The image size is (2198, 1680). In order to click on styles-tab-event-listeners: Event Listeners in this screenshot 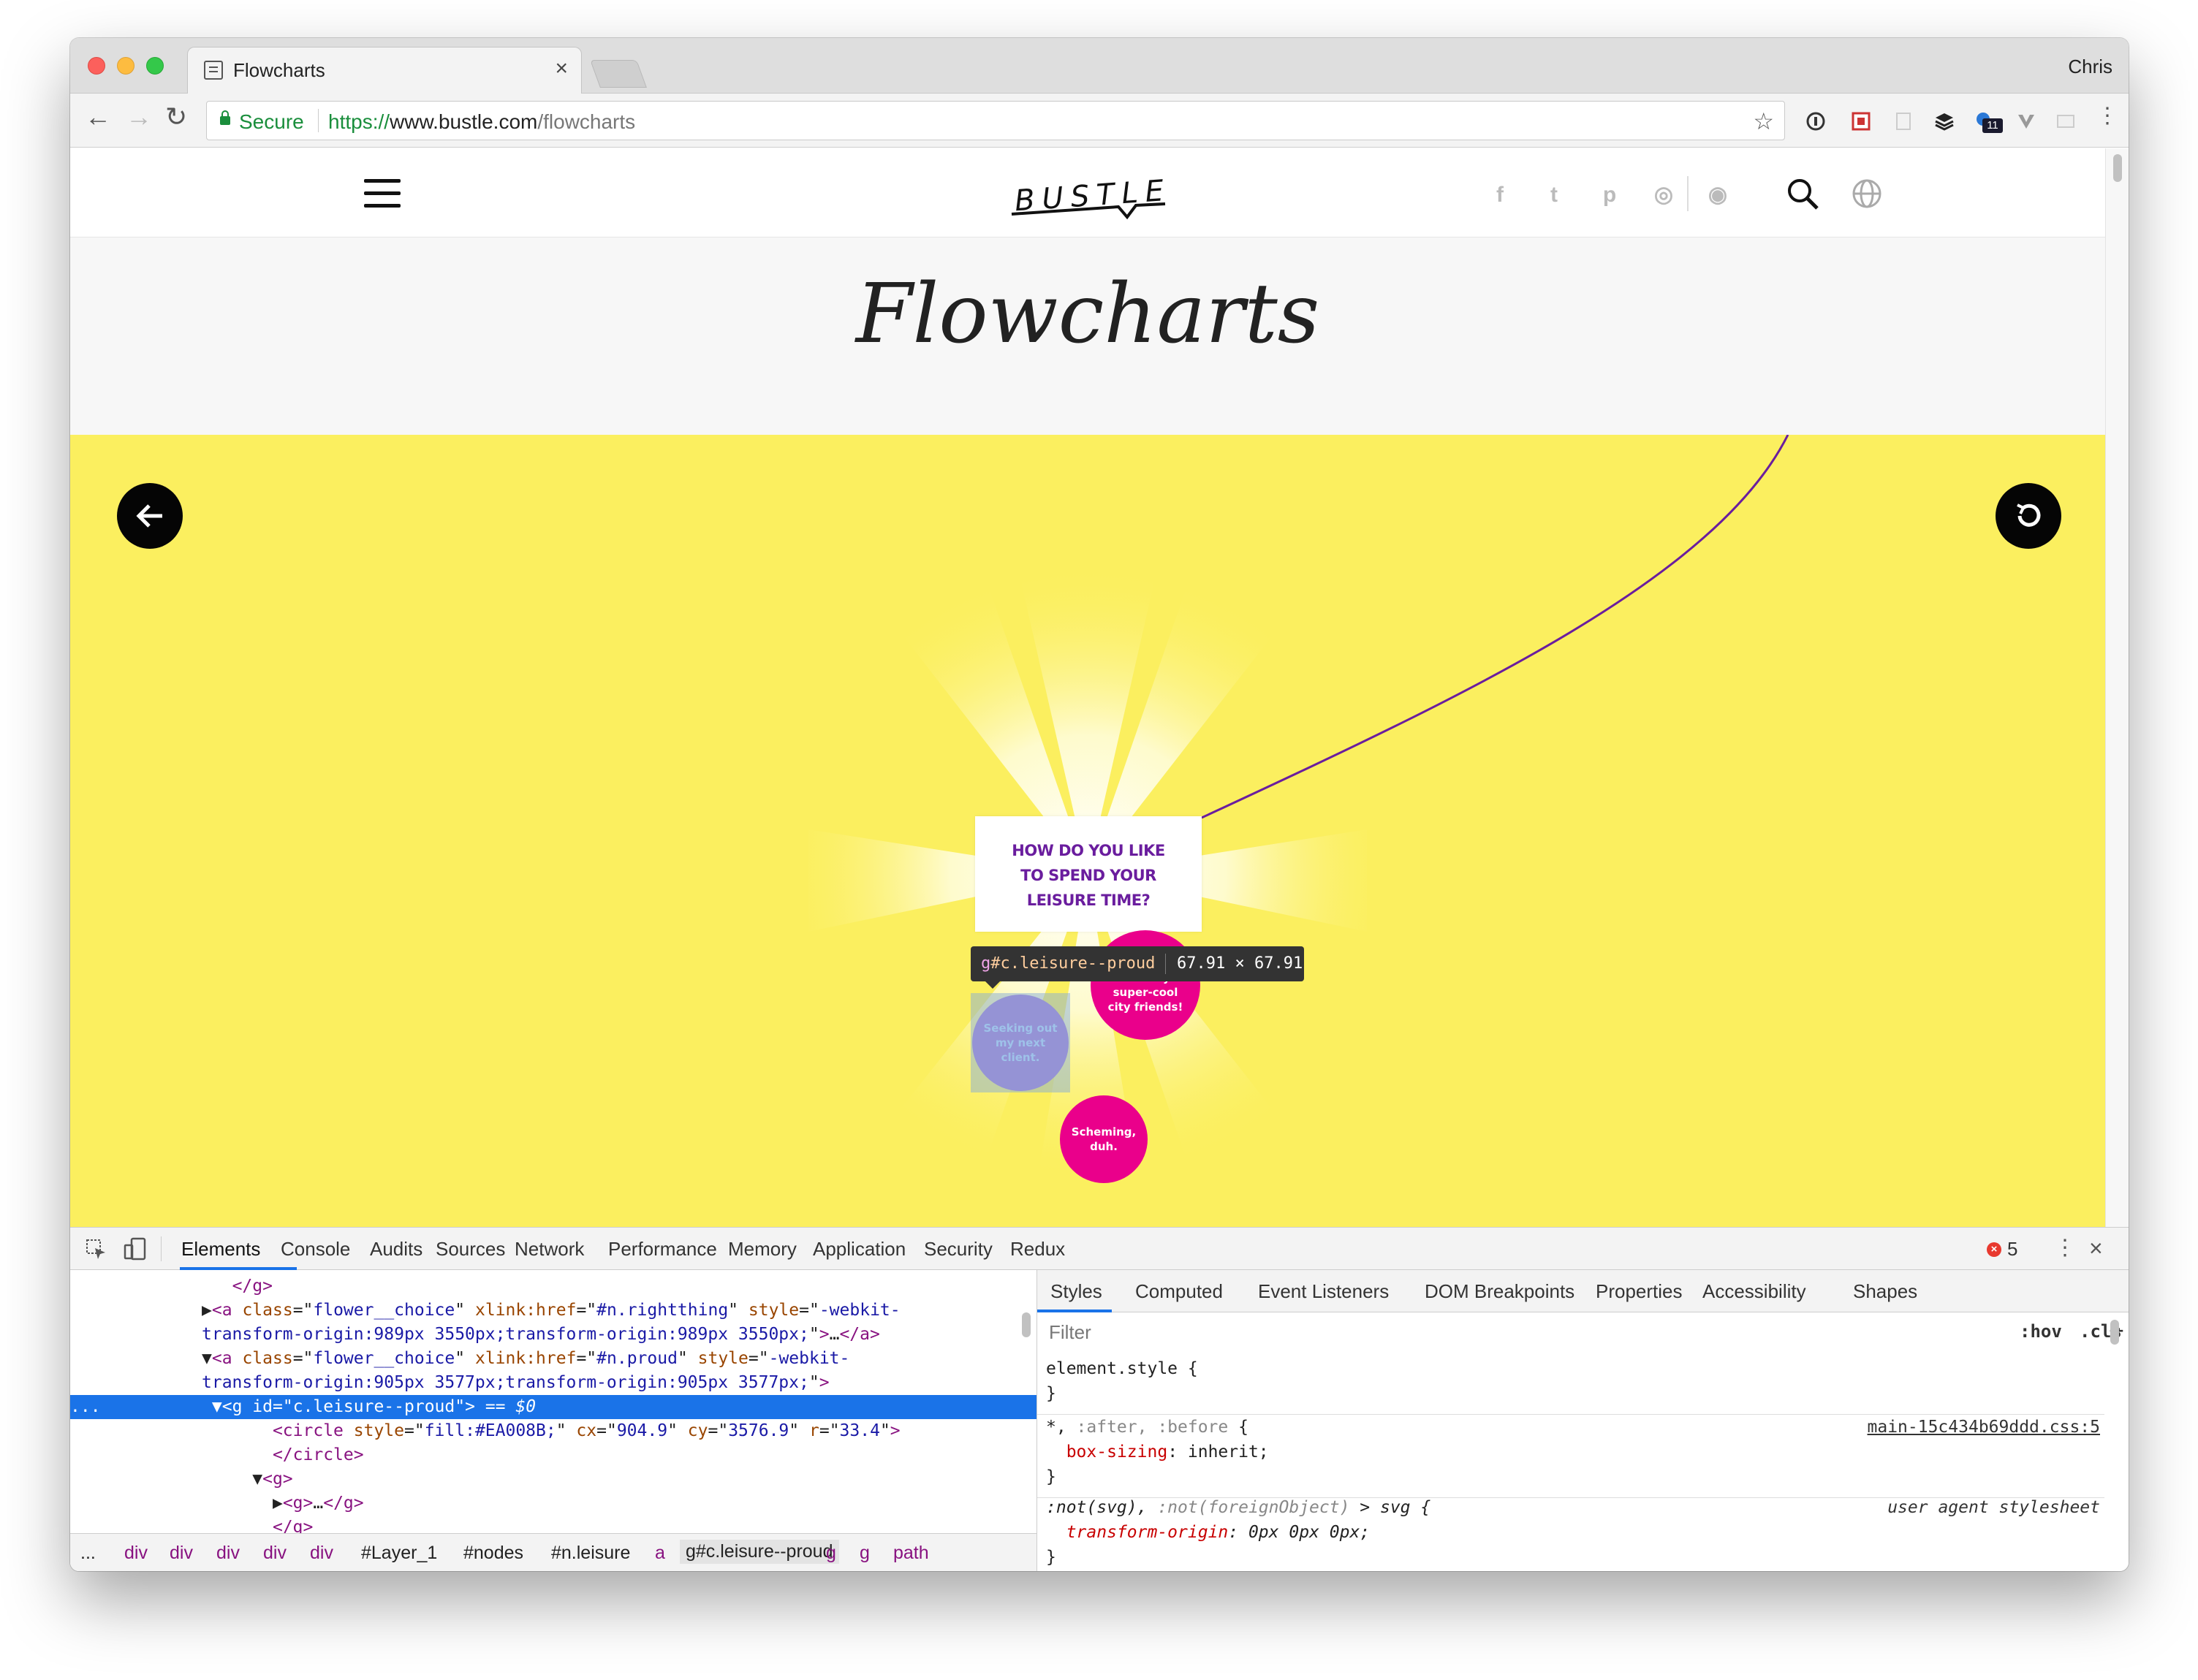, I will do `click(1323, 1291)`.